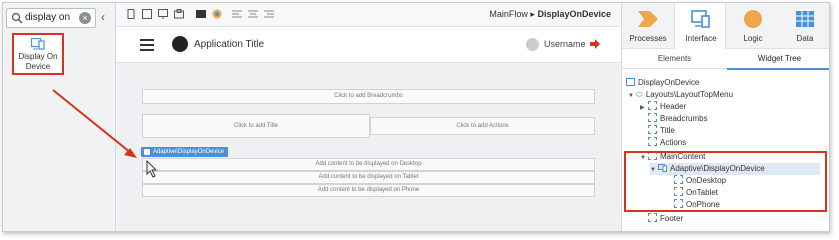 This screenshot has width=839, height=240. Describe the element at coordinates (805, 19) in the screenshot. I see `data-icon` at that location.